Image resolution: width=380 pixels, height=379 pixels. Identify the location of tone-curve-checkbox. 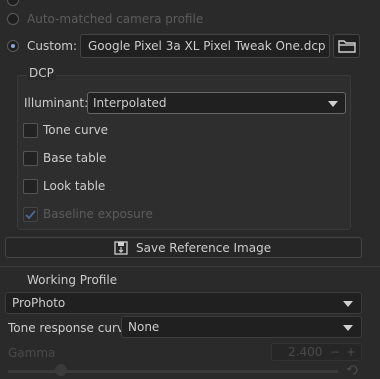
(30, 130).